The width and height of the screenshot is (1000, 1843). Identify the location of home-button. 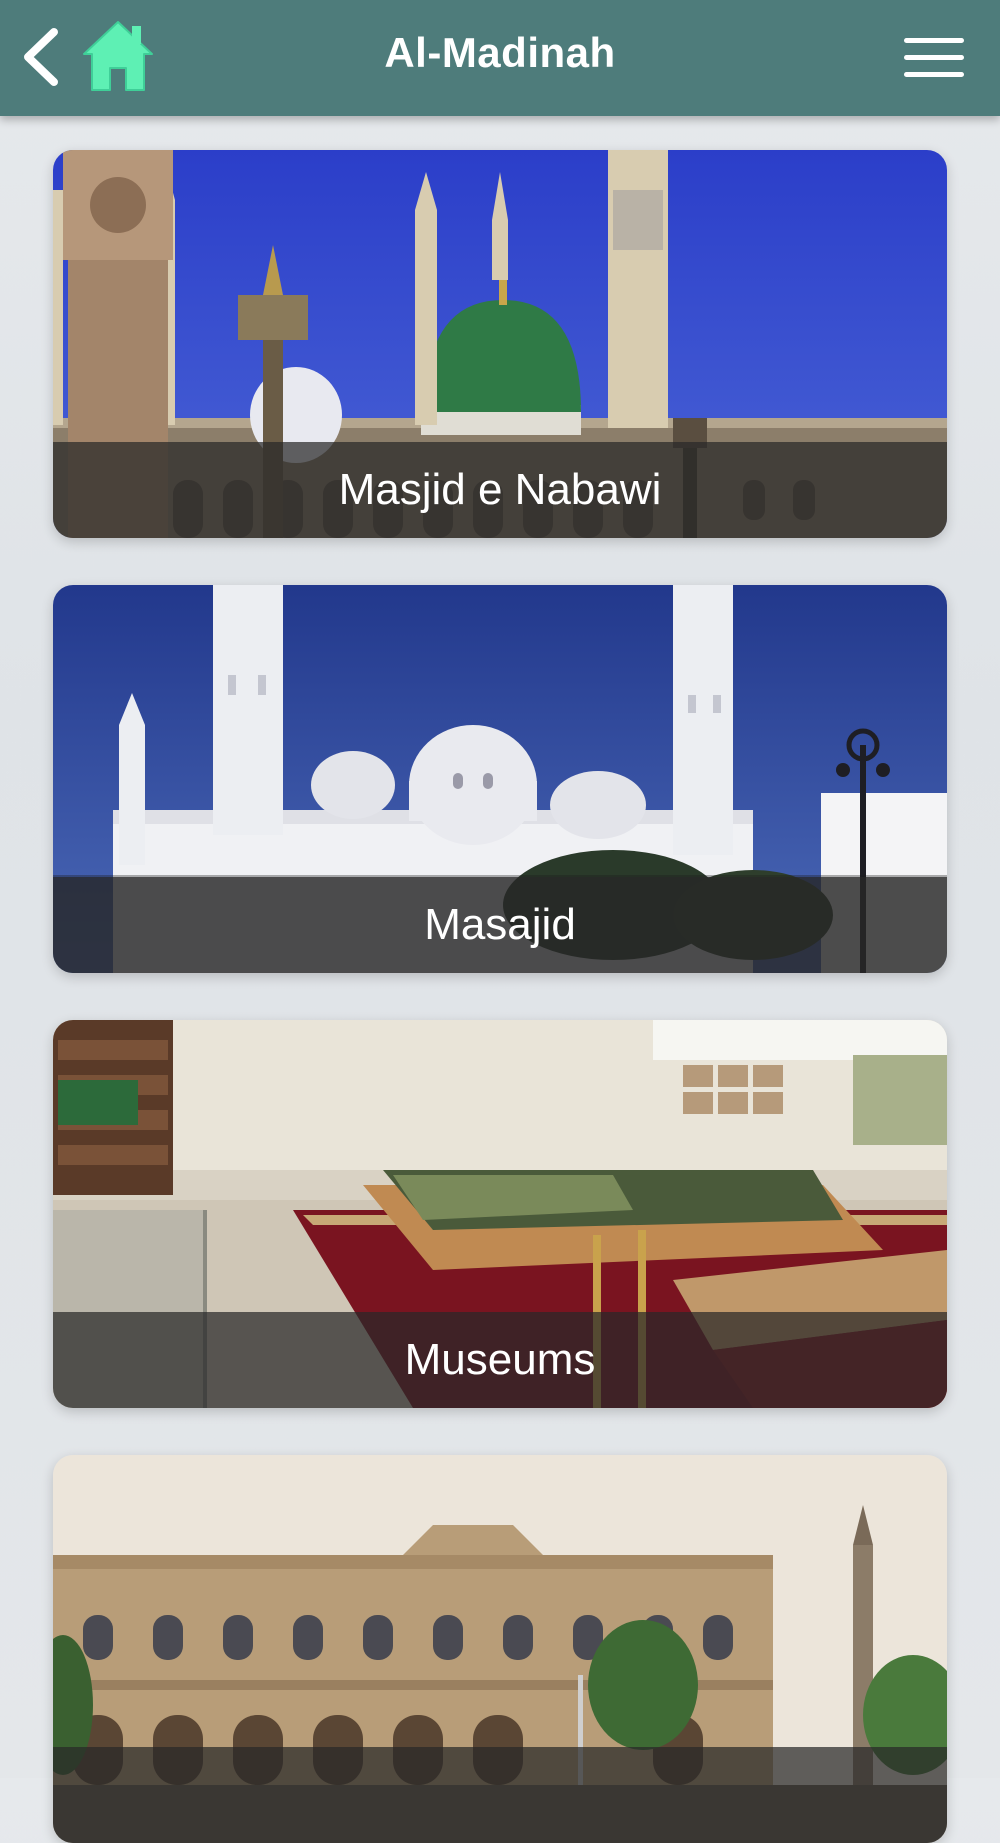
(118, 56).